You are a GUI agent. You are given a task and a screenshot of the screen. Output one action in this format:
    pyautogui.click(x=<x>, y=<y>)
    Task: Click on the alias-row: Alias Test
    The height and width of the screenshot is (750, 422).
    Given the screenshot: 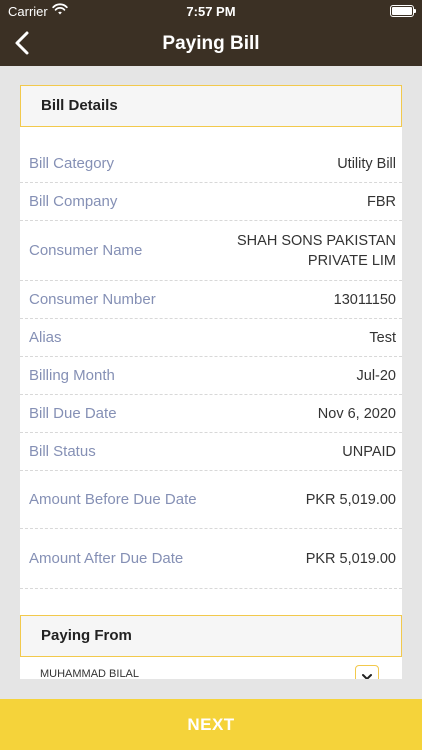 What is the action you would take?
    pyautogui.click(x=211, y=338)
    